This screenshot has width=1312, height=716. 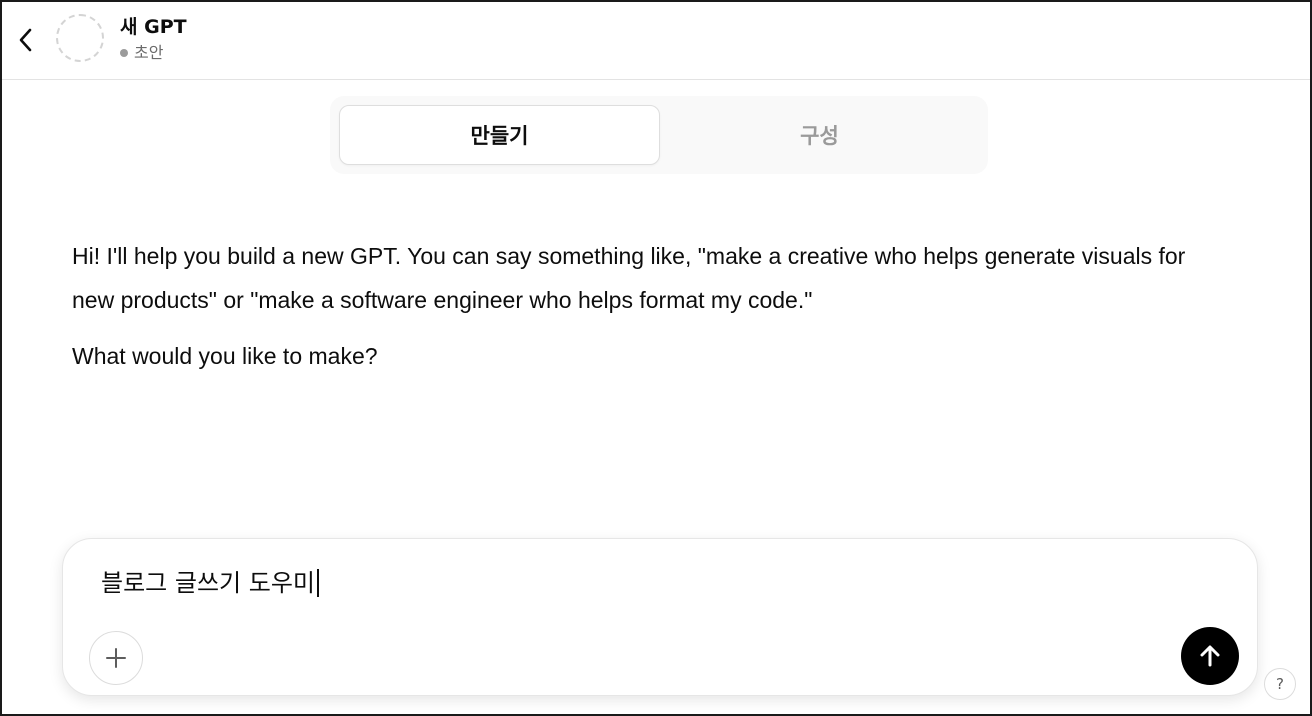 I want to click on gpt-title: 새 GPT, so click(x=153, y=27).